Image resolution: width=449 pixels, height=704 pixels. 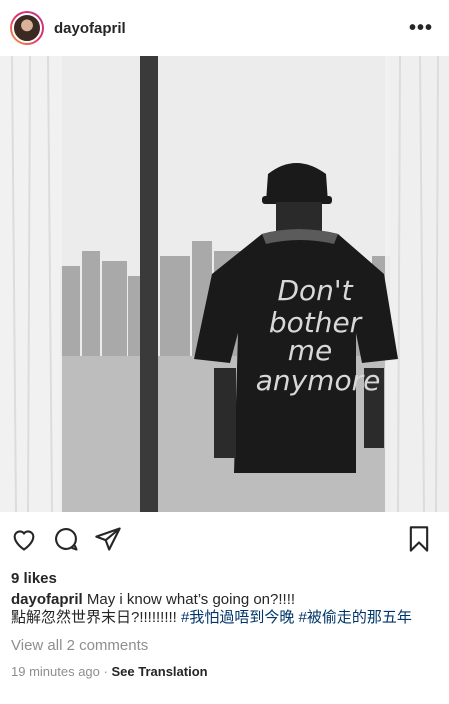 What do you see at coordinates (55, 671) in the screenshot?
I see `timestamp: 19 minutes ago` at bounding box center [55, 671].